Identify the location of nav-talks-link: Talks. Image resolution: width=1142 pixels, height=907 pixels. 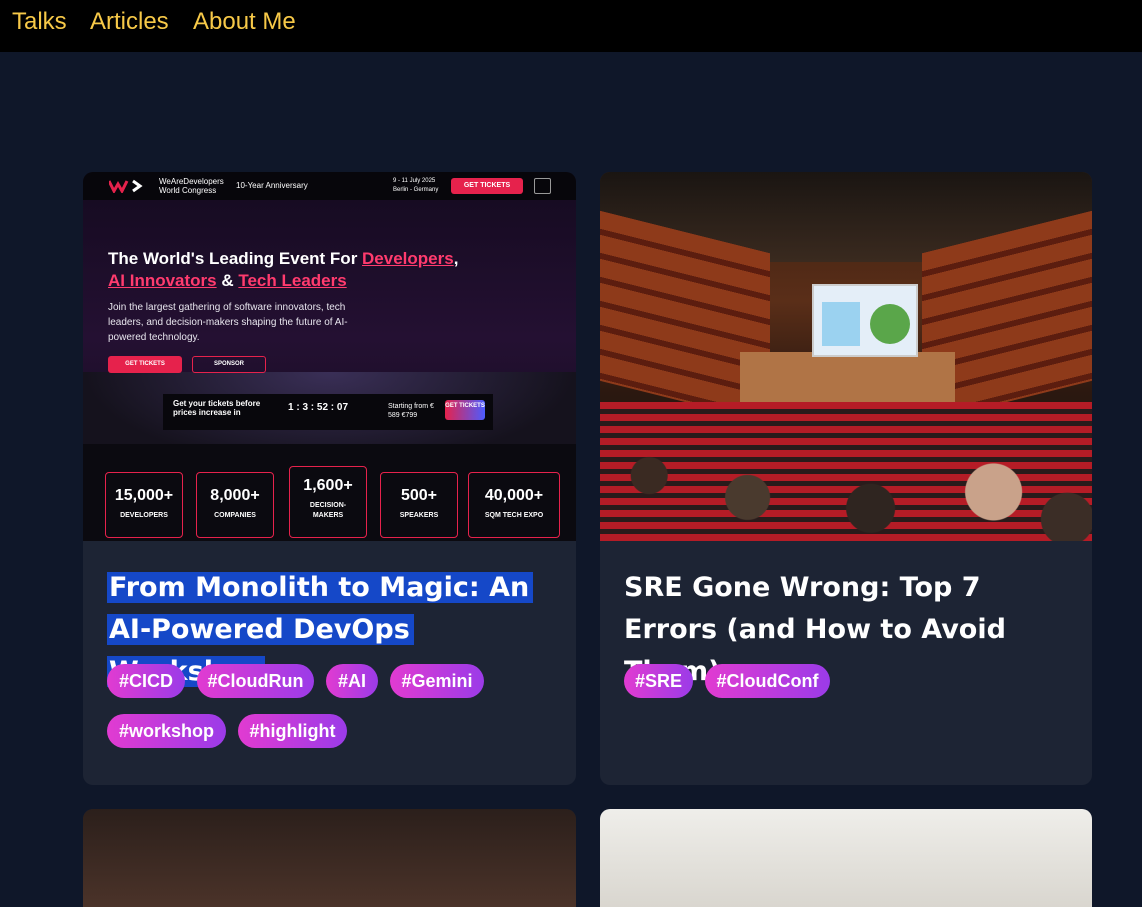
(39, 22).